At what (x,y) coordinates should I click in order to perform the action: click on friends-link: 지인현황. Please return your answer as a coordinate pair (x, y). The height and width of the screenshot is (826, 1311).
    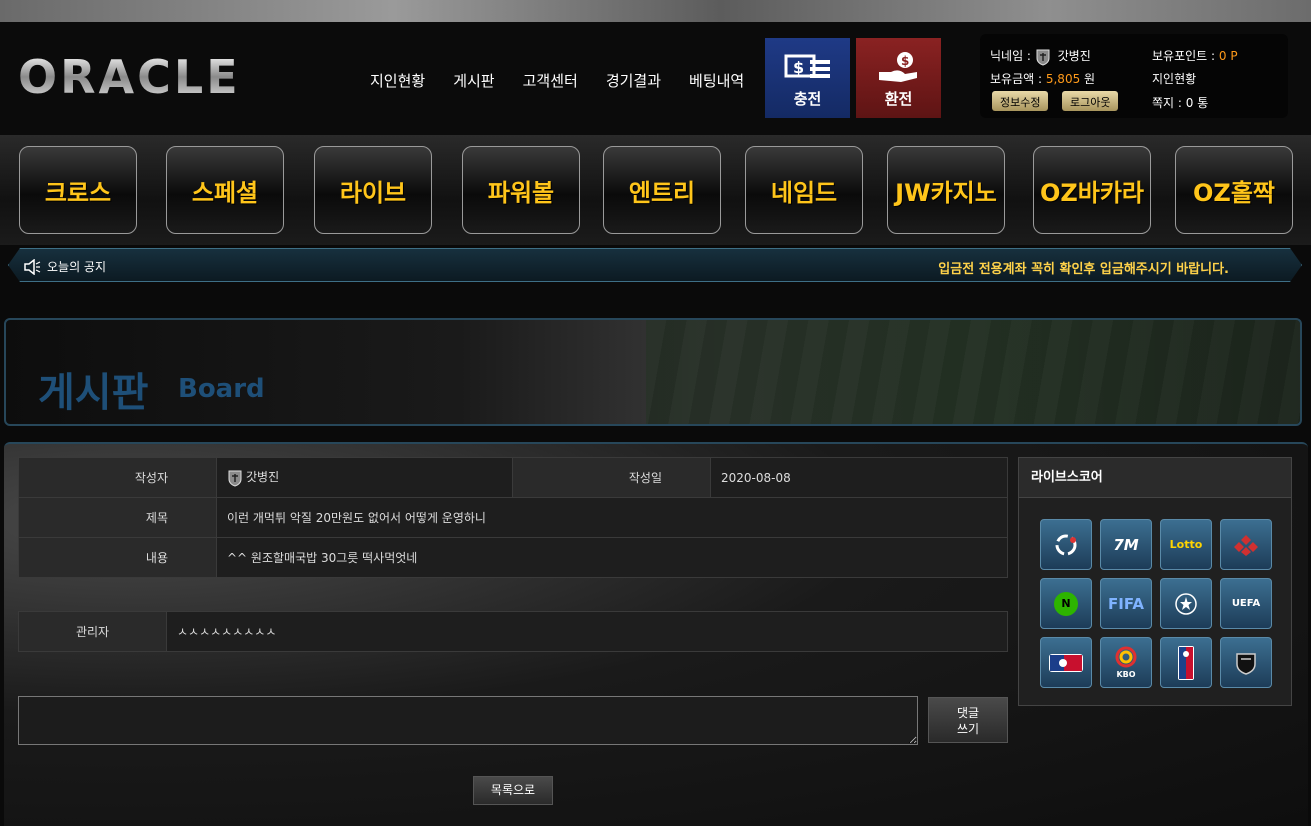
    Looking at the image, I should click on (1174, 78).